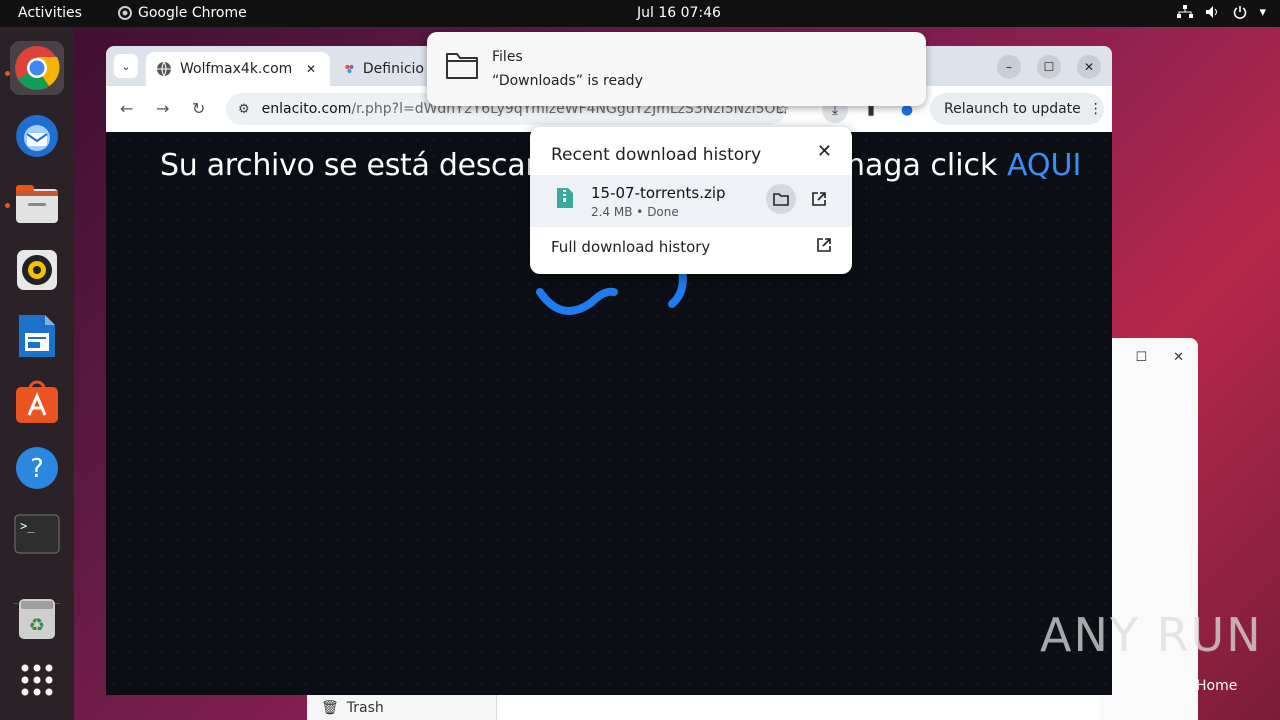  What do you see at coordinates (926, 165) in the screenshot?
I see `headline-right-text: haga click` at bounding box center [926, 165].